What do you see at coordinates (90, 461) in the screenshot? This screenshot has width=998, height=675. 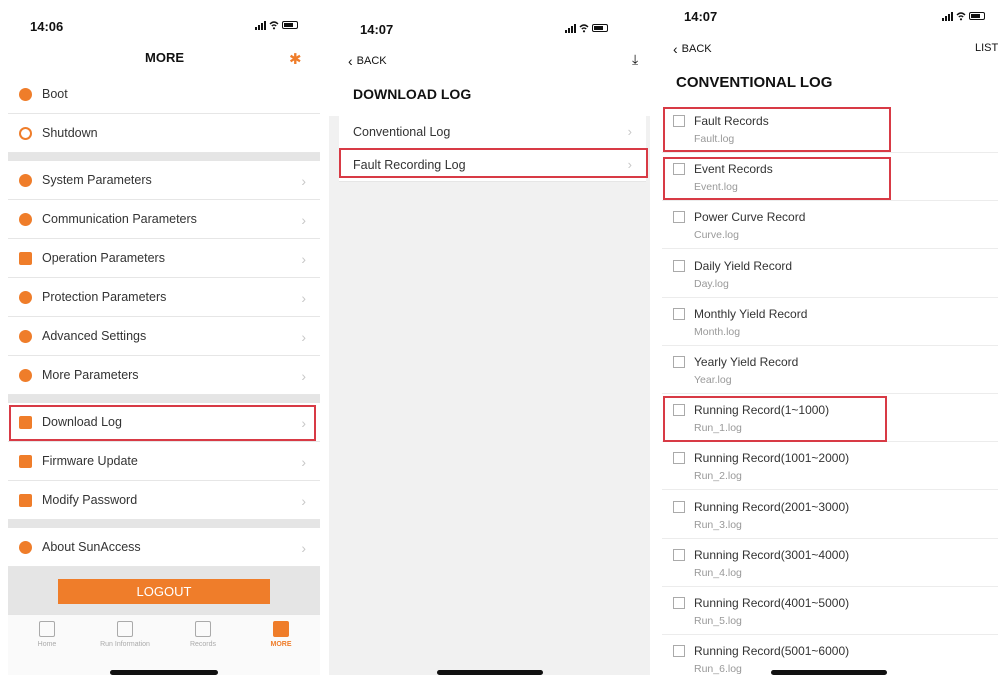 I see `menu-item-label: Firmware Update` at bounding box center [90, 461].